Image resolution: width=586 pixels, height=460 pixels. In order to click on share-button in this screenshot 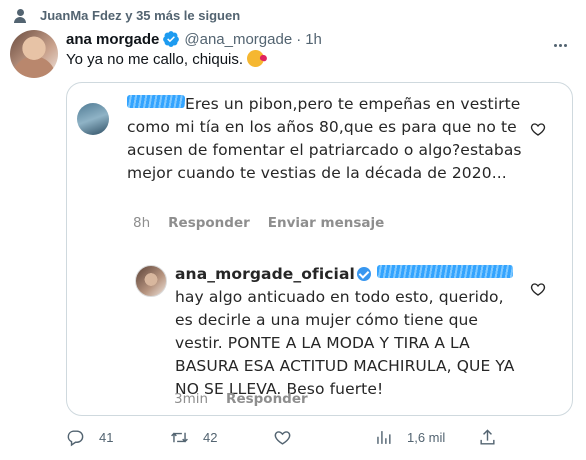, I will do `click(487, 437)`.